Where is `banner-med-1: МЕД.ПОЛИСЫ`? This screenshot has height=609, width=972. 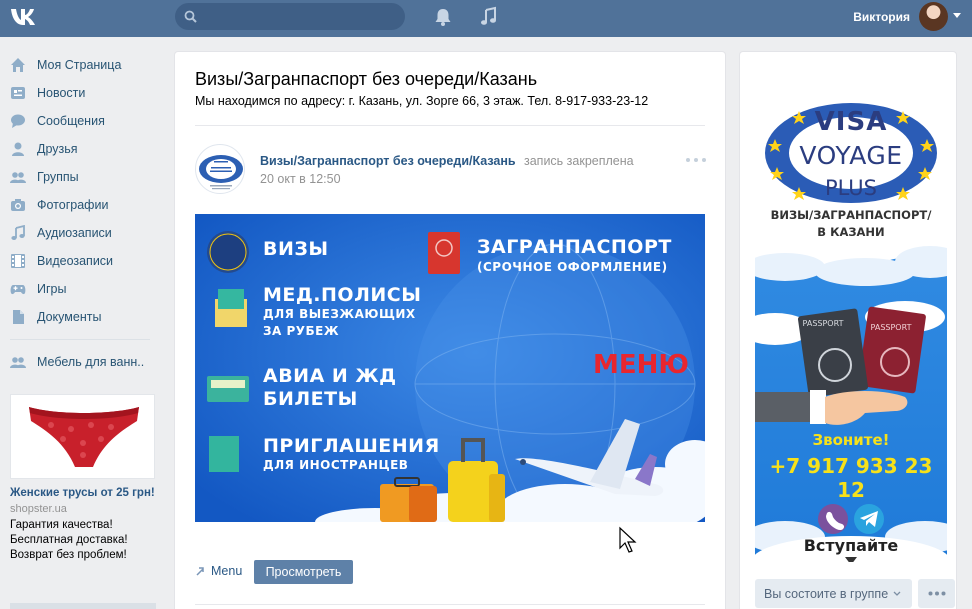
banner-med-1: МЕД.ПОЛИСЫ is located at coordinates (342, 295).